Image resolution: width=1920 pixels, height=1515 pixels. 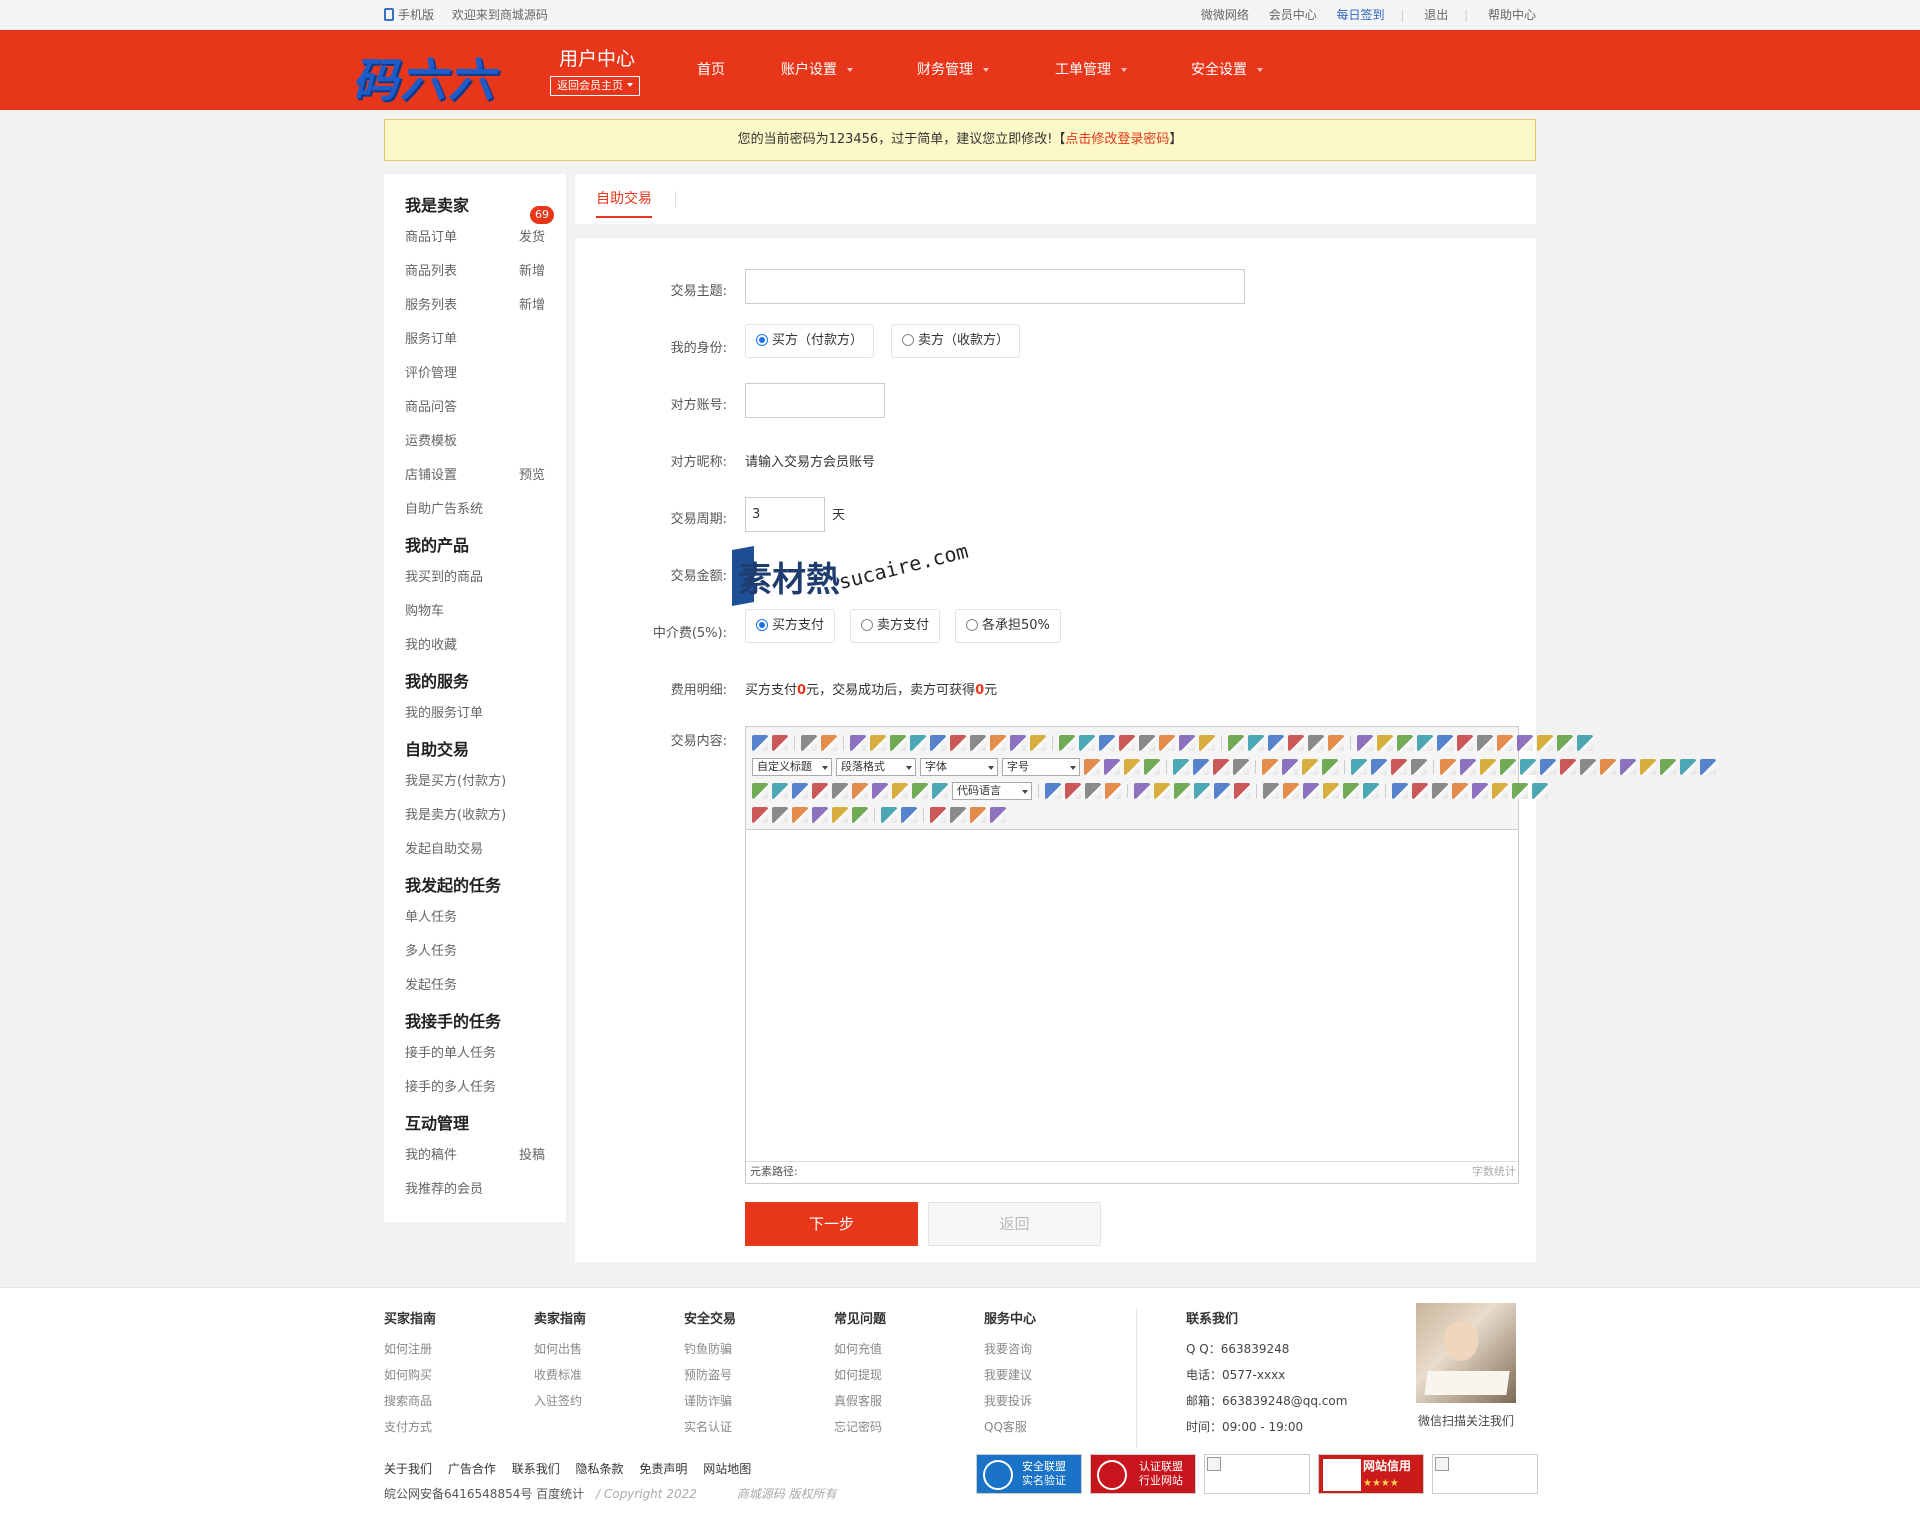 I want to click on footer-link: 如何充值, so click(x=860, y=1349).